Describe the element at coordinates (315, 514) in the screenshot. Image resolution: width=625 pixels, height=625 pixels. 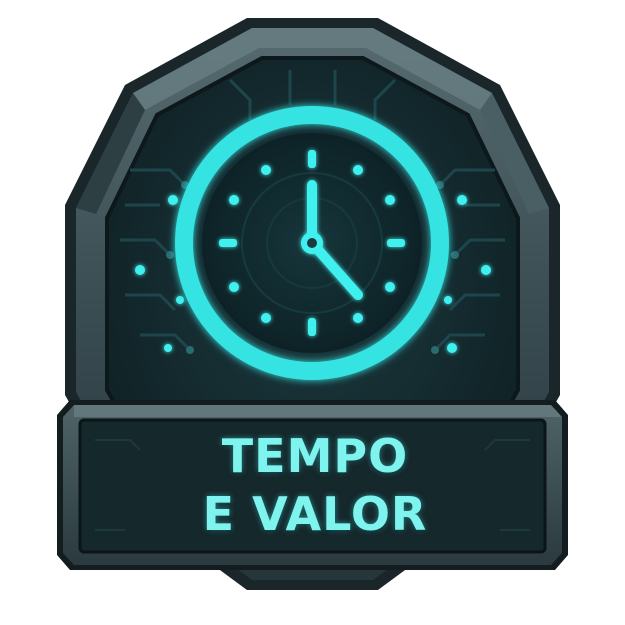
I see `badge-title-line-2: E VALOR` at that location.